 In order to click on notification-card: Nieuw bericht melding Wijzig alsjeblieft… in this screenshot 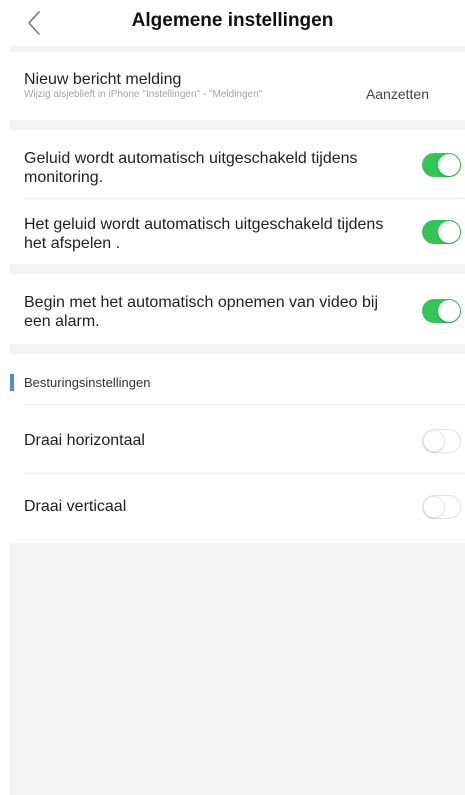, I will do `click(237, 86)`.